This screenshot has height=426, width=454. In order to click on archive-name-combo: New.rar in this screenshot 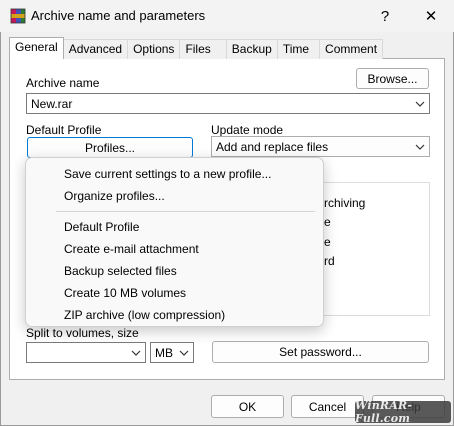, I will do `click(228, 103)`.